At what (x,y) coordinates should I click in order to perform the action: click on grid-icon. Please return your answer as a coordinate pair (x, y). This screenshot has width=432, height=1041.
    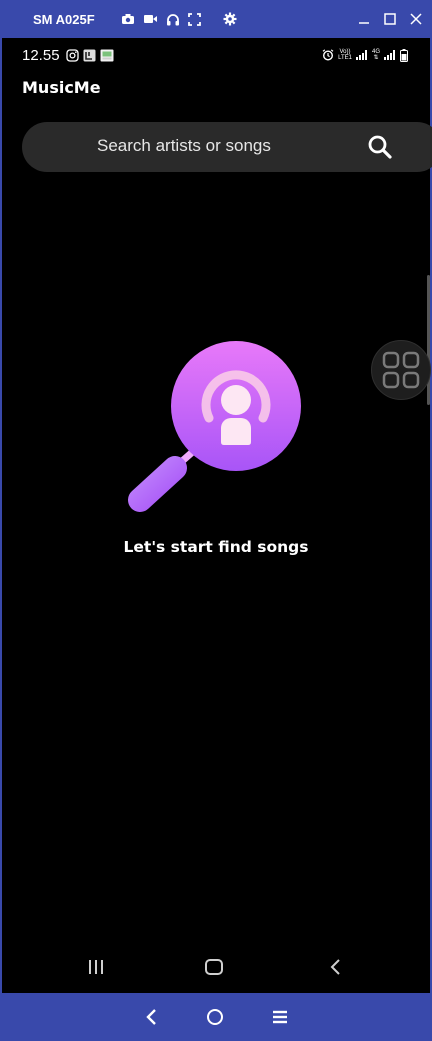
    Looking at the image, I should click on (401, 370).